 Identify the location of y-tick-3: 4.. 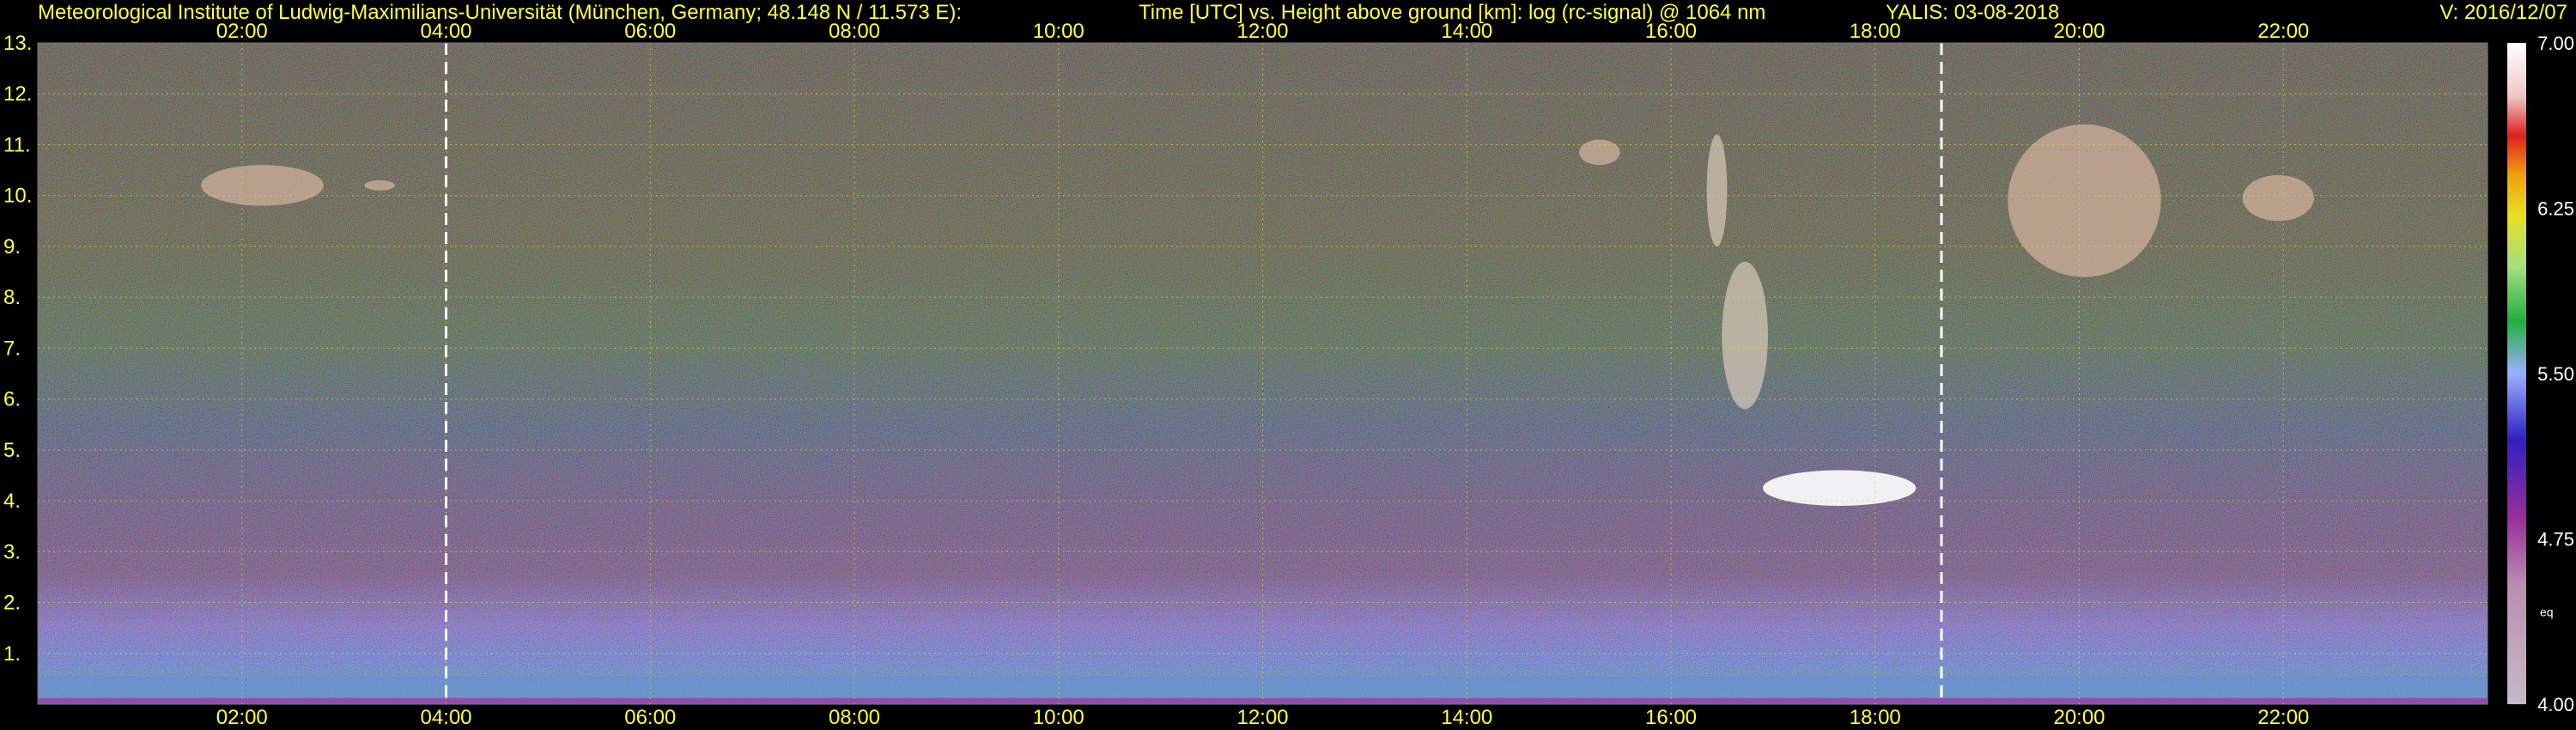
(12, 501).